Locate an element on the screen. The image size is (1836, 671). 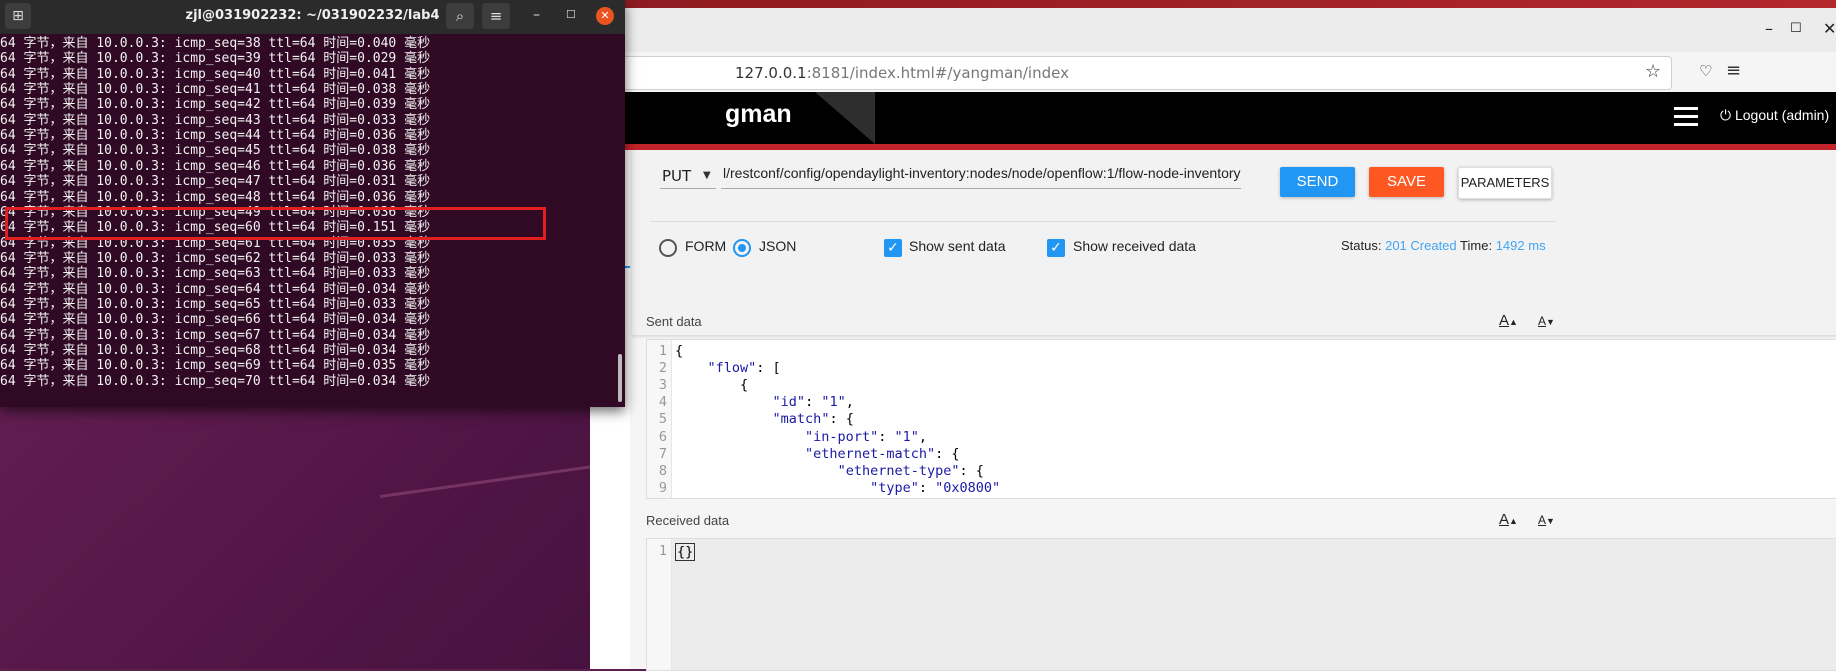
terminal-scrollbar is located at coordinates (620, 378).